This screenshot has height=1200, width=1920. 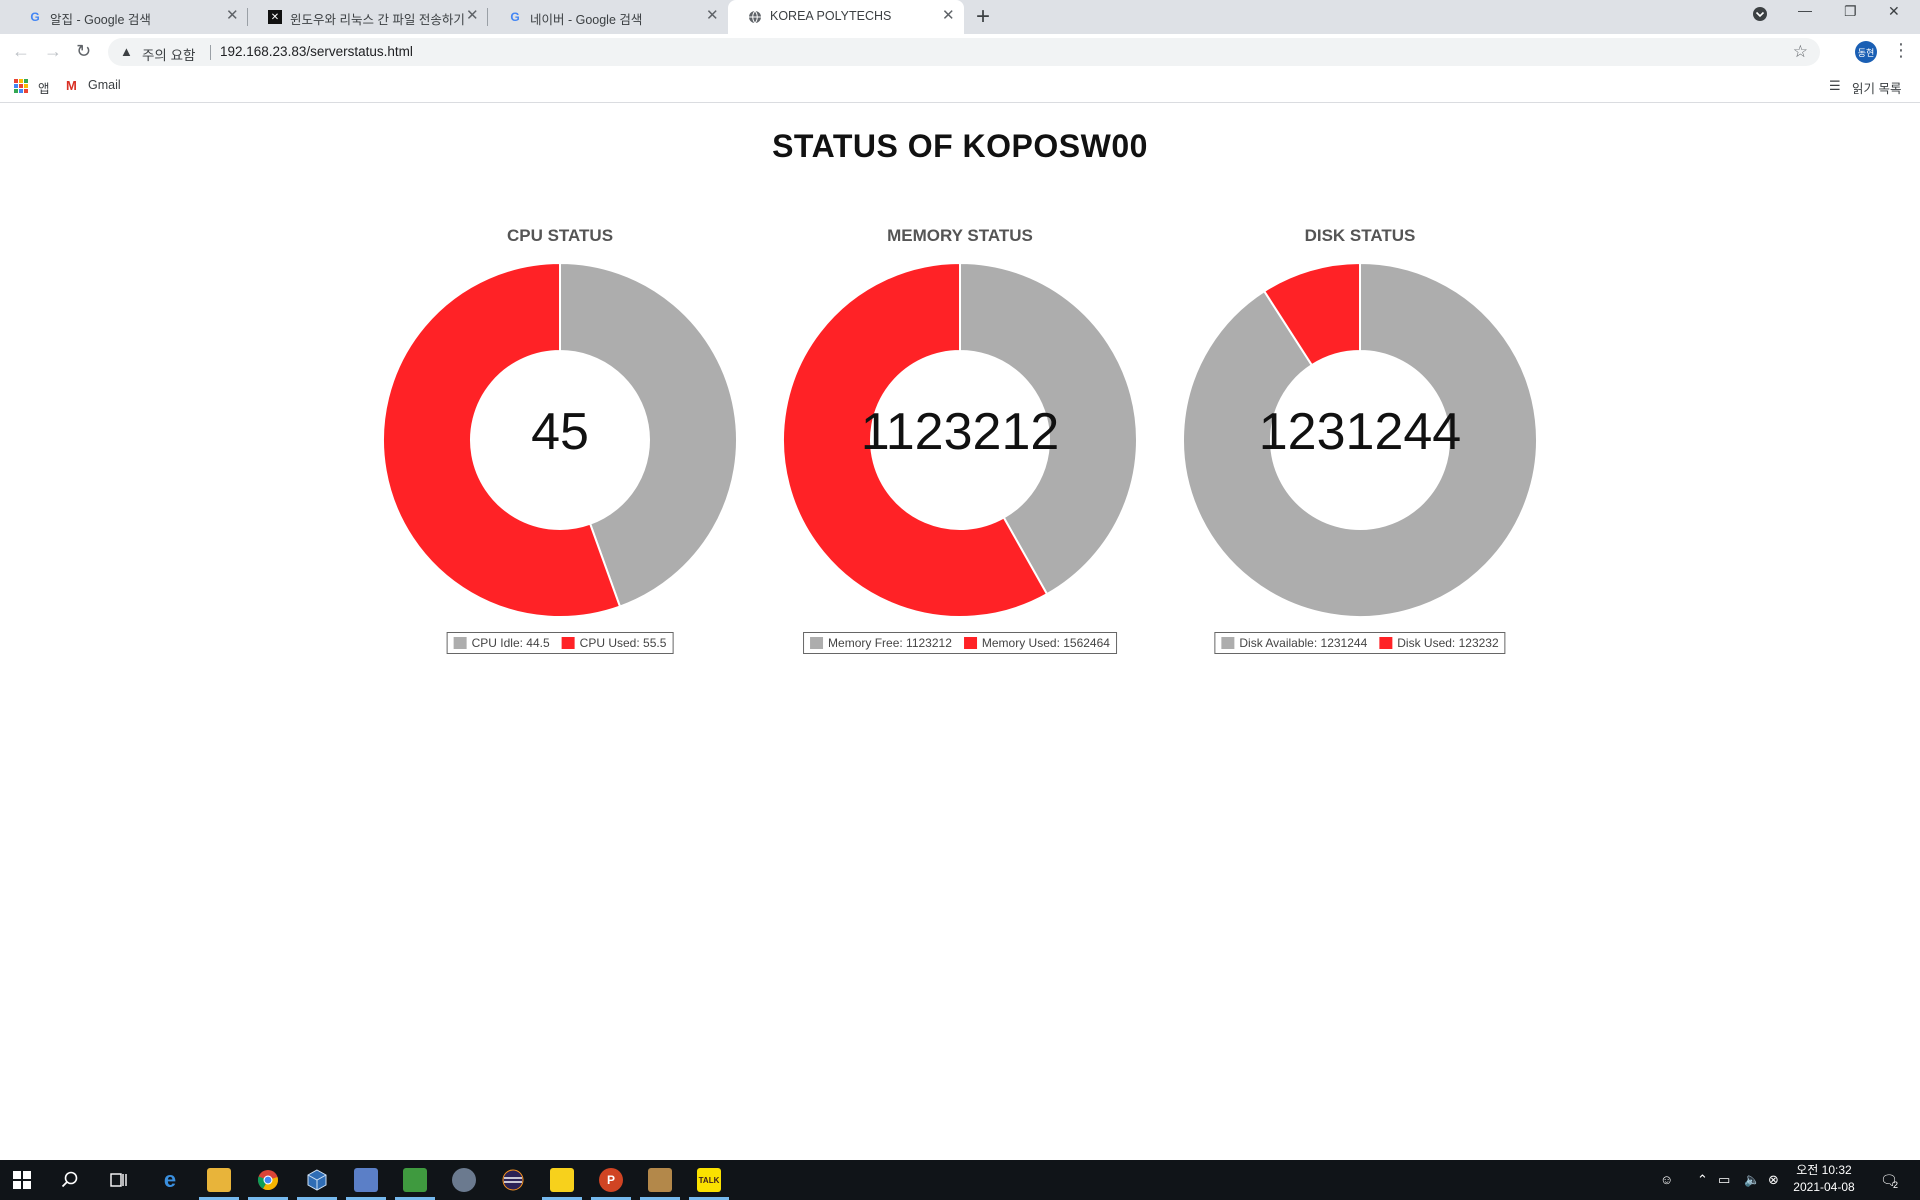 I want to click on network-tool-icon, so click(x=366, y=1180).